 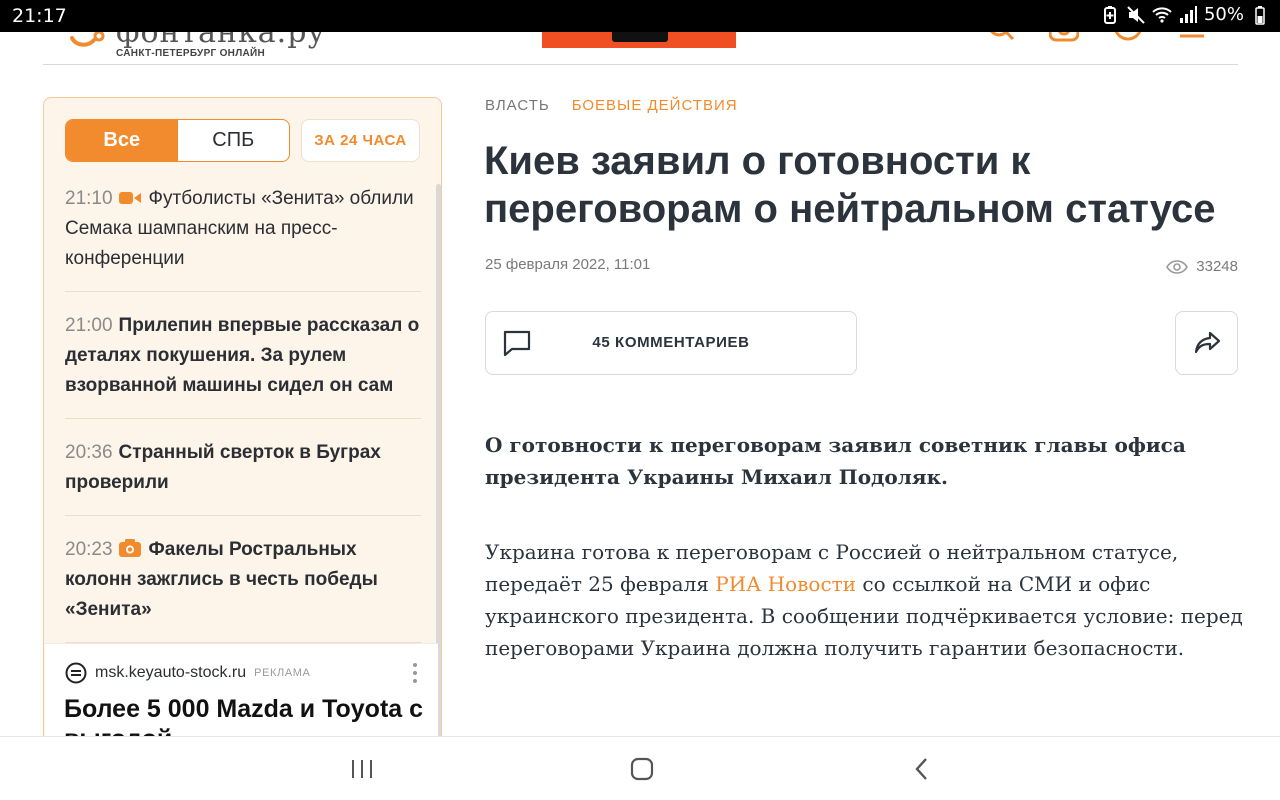 I want to click on news-item: 20:36 Странный сверток в Буграх проверили, so click(x=243, y=475).